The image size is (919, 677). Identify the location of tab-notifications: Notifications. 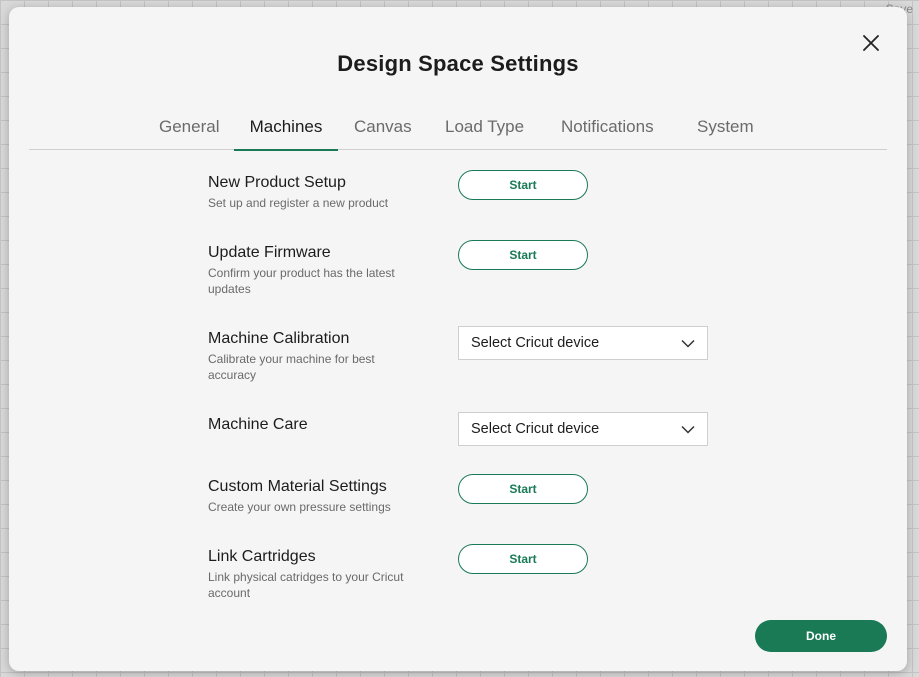
(607, 130).